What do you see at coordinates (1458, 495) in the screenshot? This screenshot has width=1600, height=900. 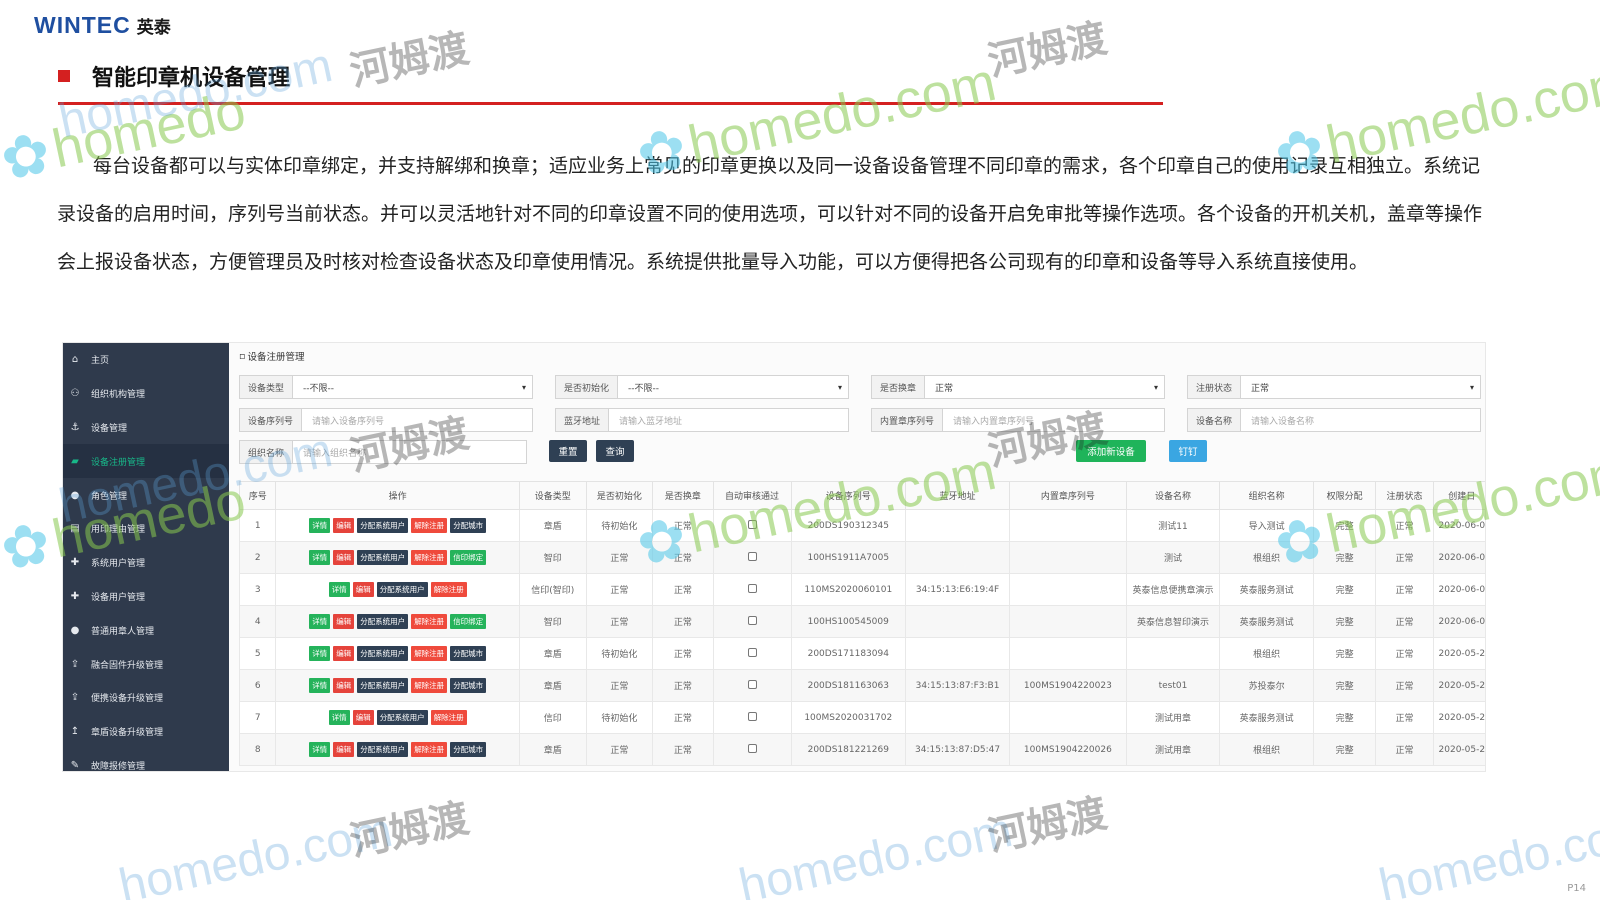 I see `column-header: 创建日` at bounding box center [1458, 495].